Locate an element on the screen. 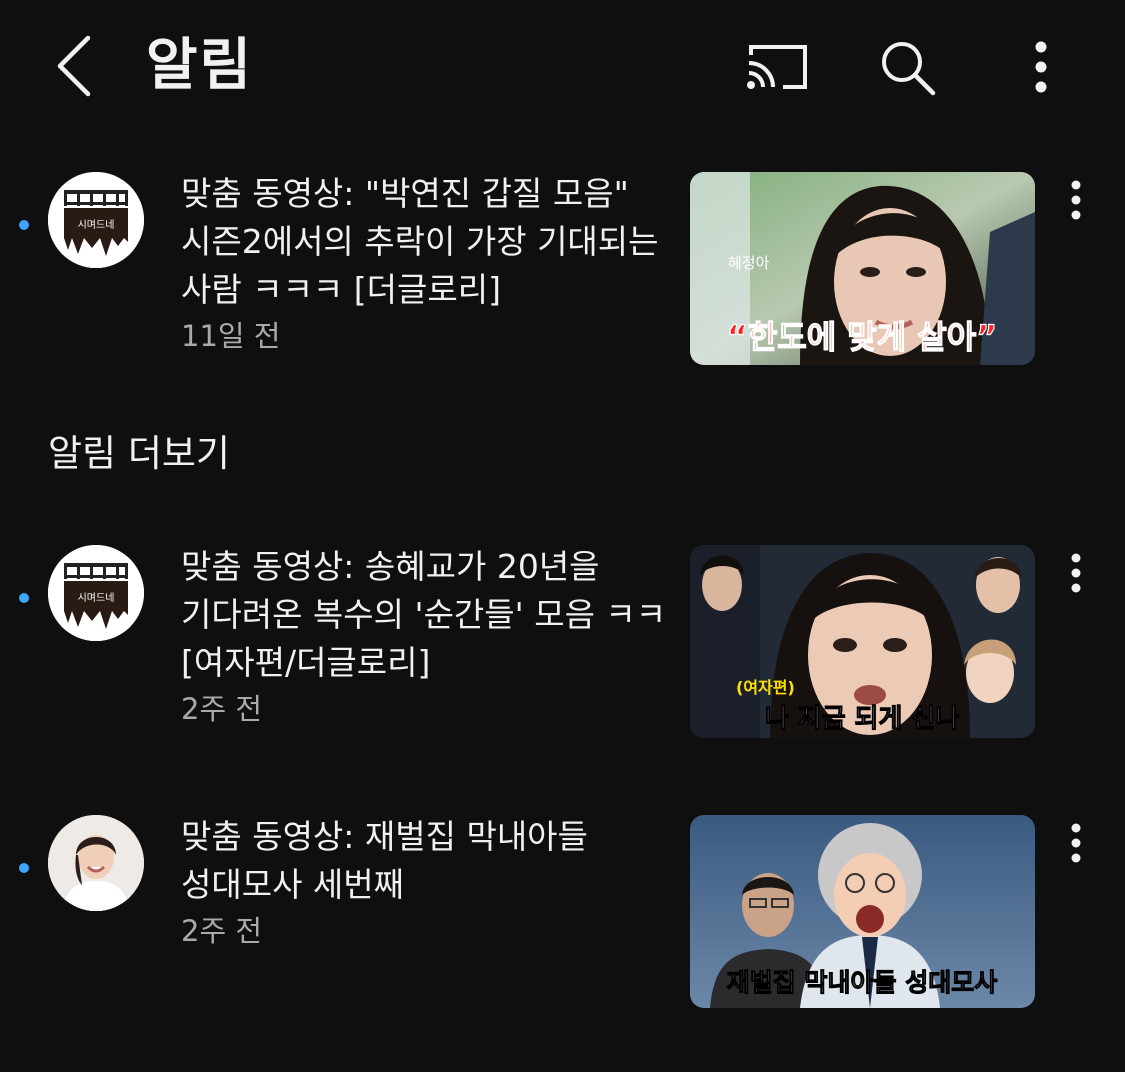 This screenshot has width=1125, height=1072. section-heading: 알림 더보기 is located at coordinates (139, 453).